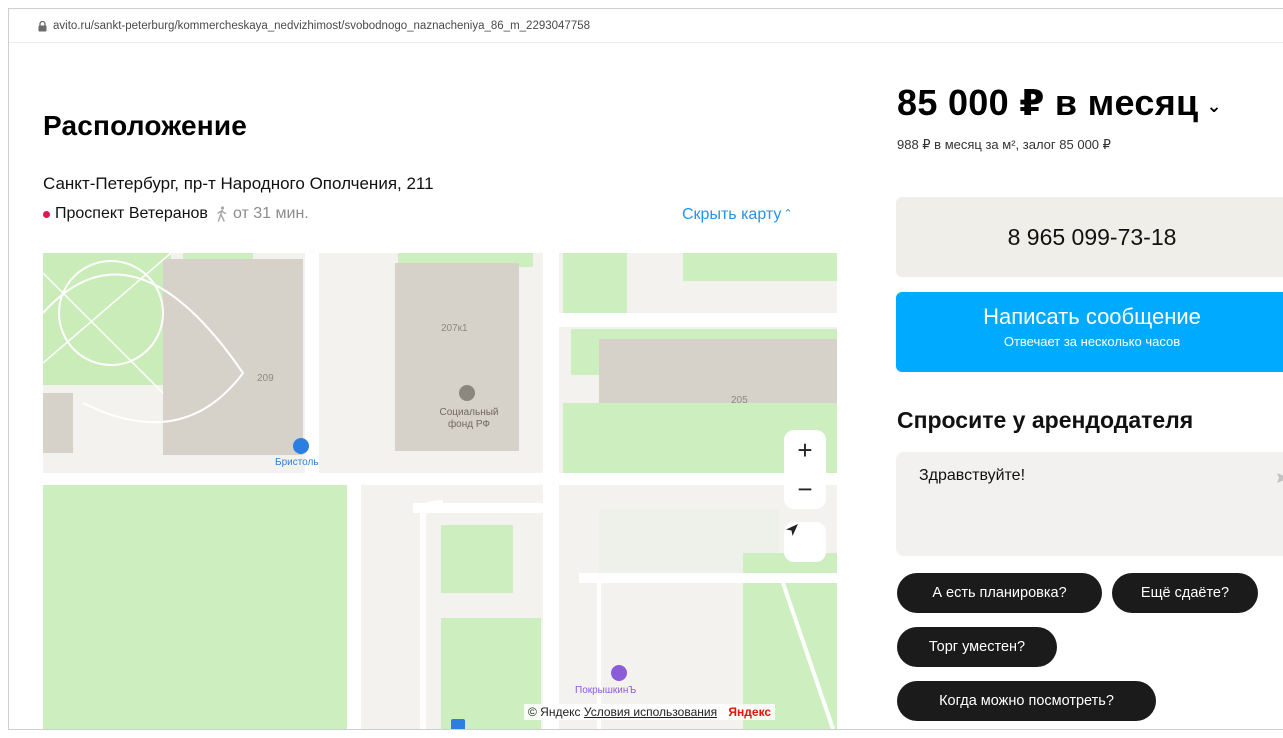 Image resolution: width=1283 pixels, height=738 pixels. What do you see at coordinates (1213, 106) in the screenshot?
I see `chevron-down-icon: ⌄` at bounding box center [1213, 106].